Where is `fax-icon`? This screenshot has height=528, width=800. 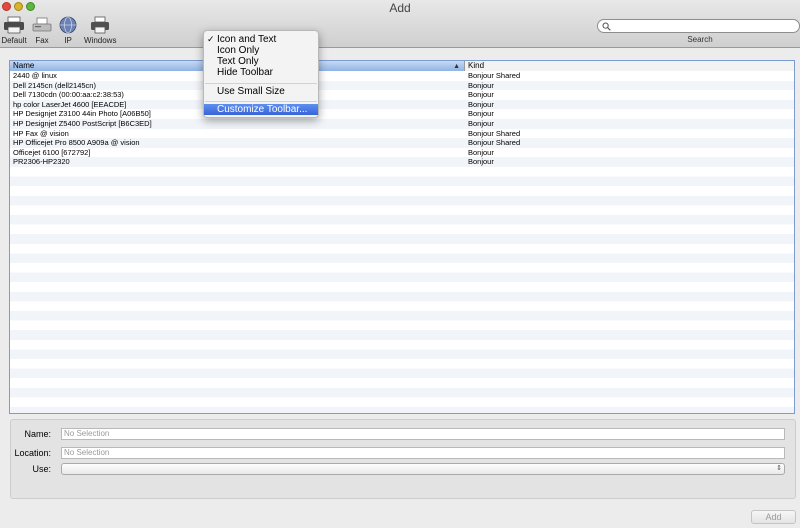
fax-icon is located at coordinates (42, 24).